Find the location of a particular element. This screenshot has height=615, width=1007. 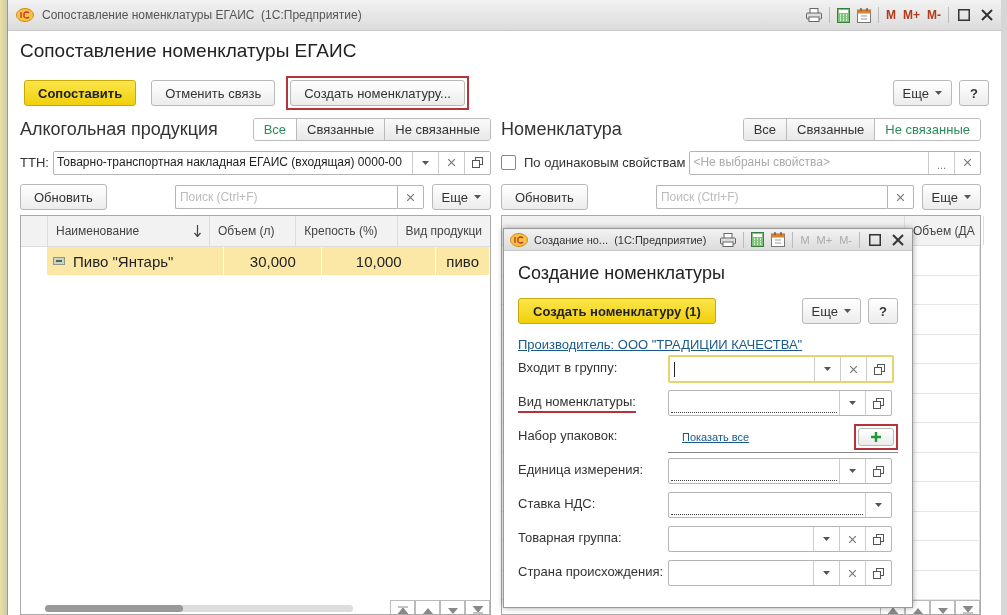

table-cell: Пиво "Янтарь" is located at coordinates (123, 261).